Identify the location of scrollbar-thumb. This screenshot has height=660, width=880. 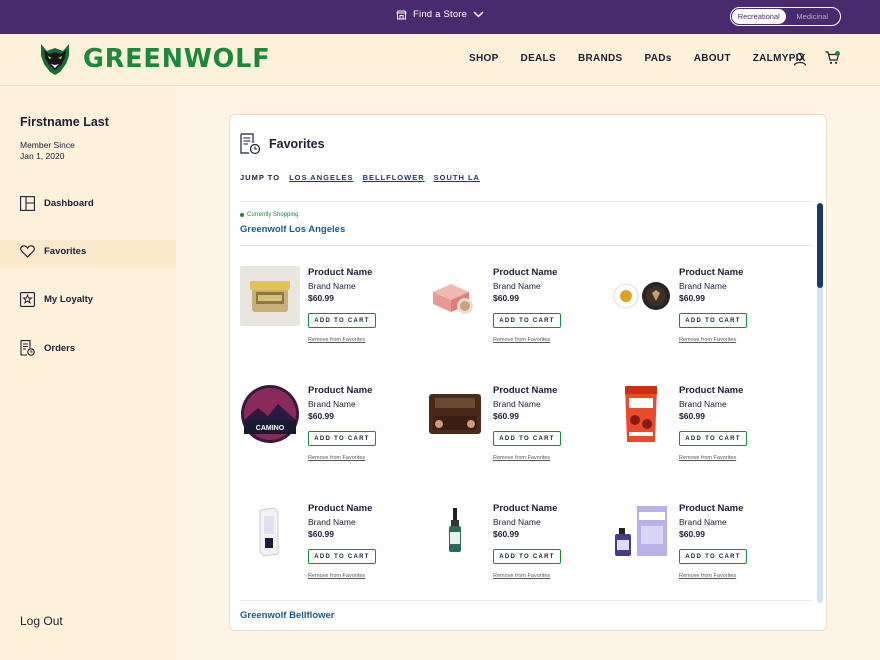
(820, 245).